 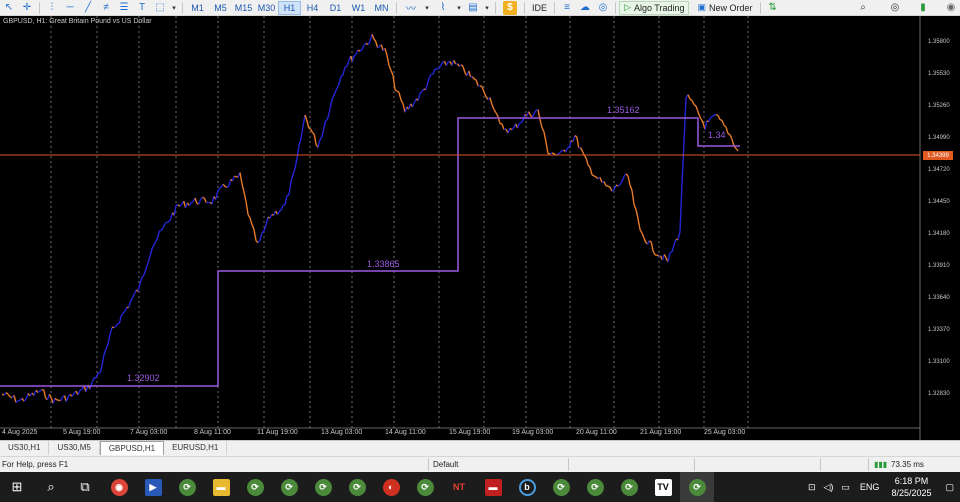 I want to click on shapes-icon: ⬚, so click(x=160, y=8).